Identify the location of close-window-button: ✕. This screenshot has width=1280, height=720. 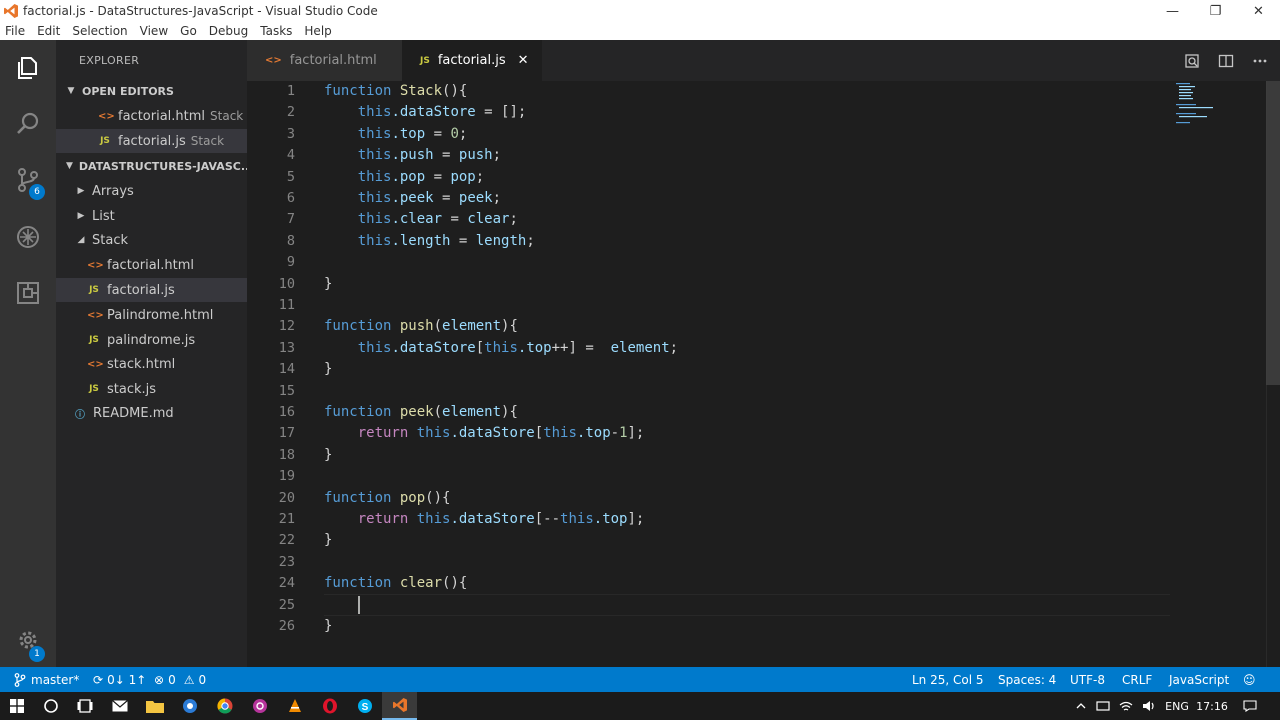
(1258, 11).